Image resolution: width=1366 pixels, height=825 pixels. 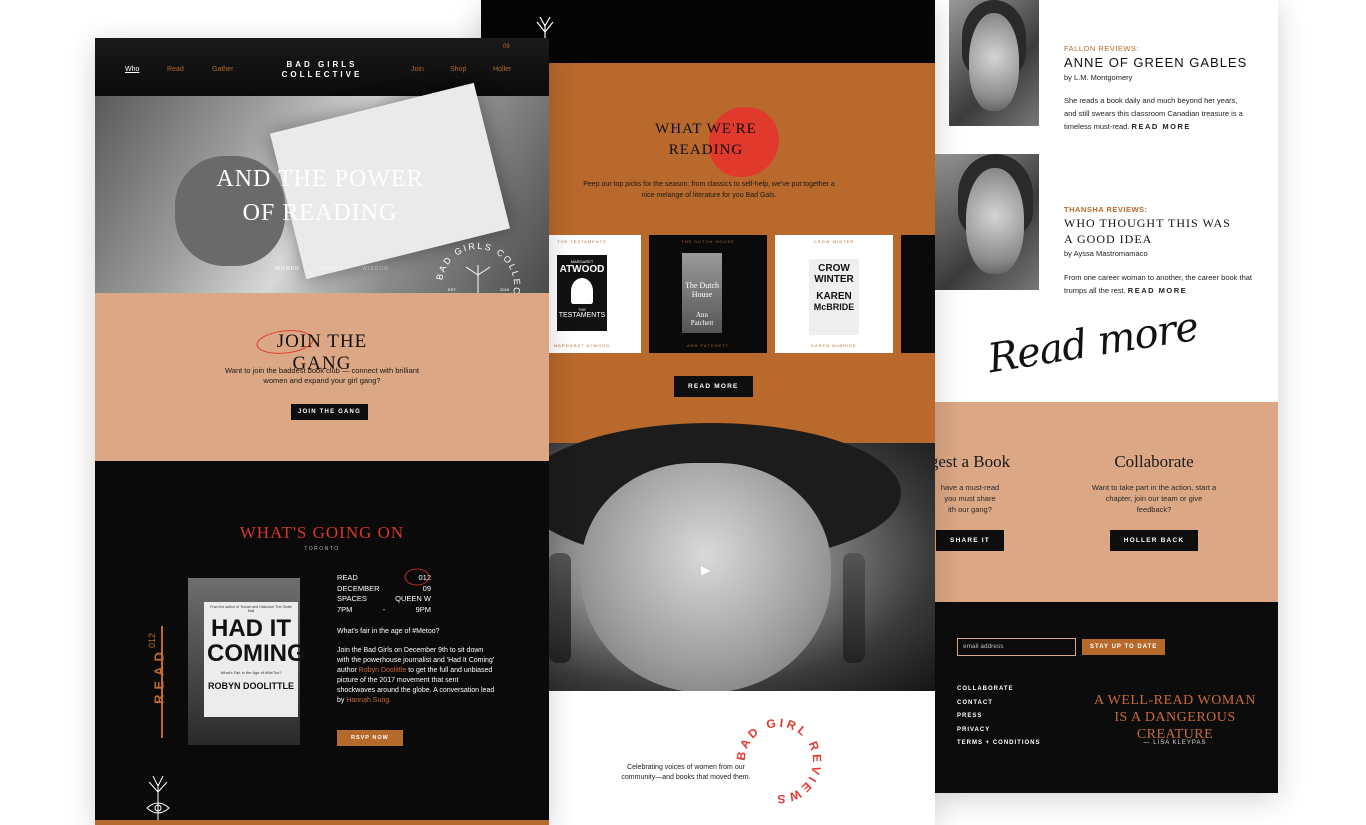 I want to click on review-tag: THANSHA REVIEWS:, so click(x=1106, y=209).